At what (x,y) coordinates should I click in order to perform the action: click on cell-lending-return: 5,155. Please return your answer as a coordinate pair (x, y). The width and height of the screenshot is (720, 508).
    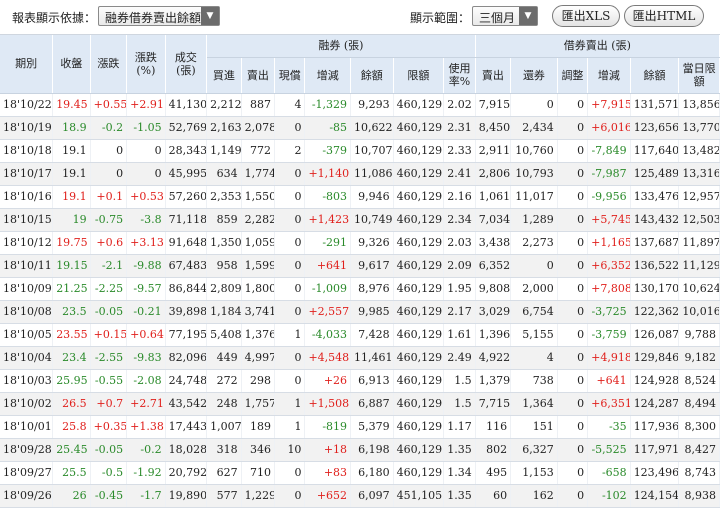
    Looking at the image, I should click on (534, 335).